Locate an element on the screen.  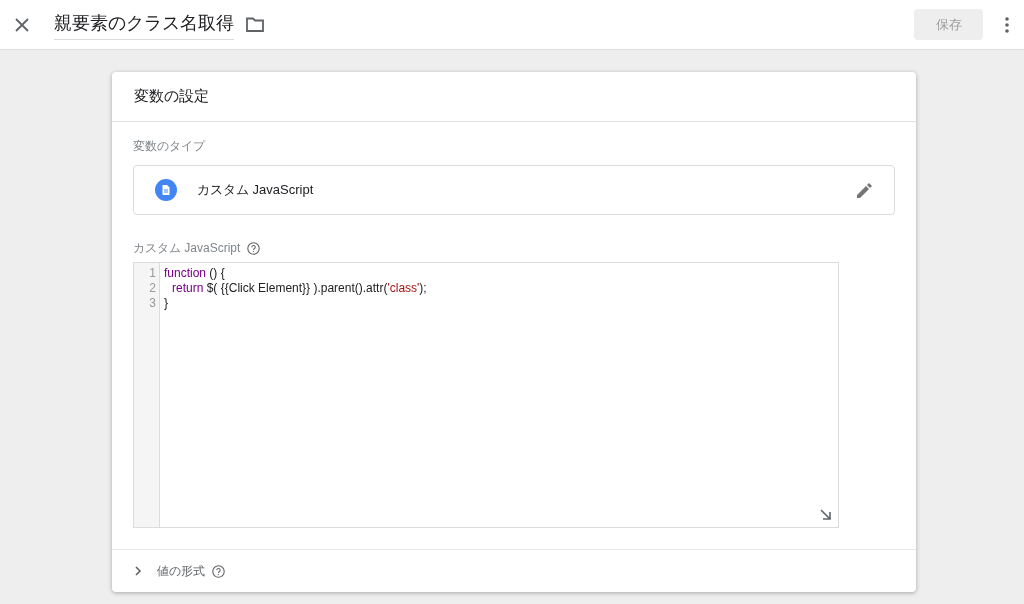
edit-icon is located at coordinates (864, 190).